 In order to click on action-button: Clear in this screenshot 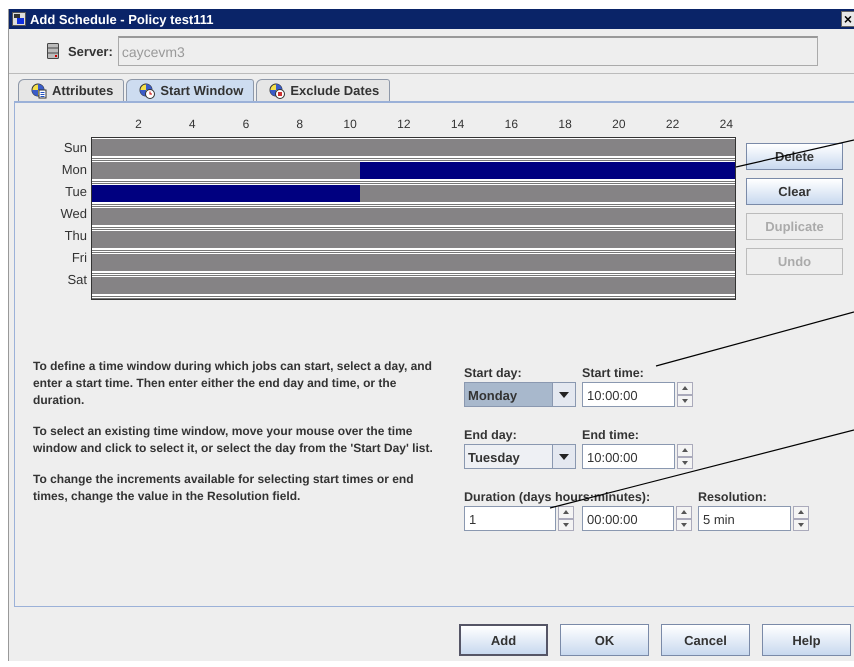, I will do `click(794, 191)`.